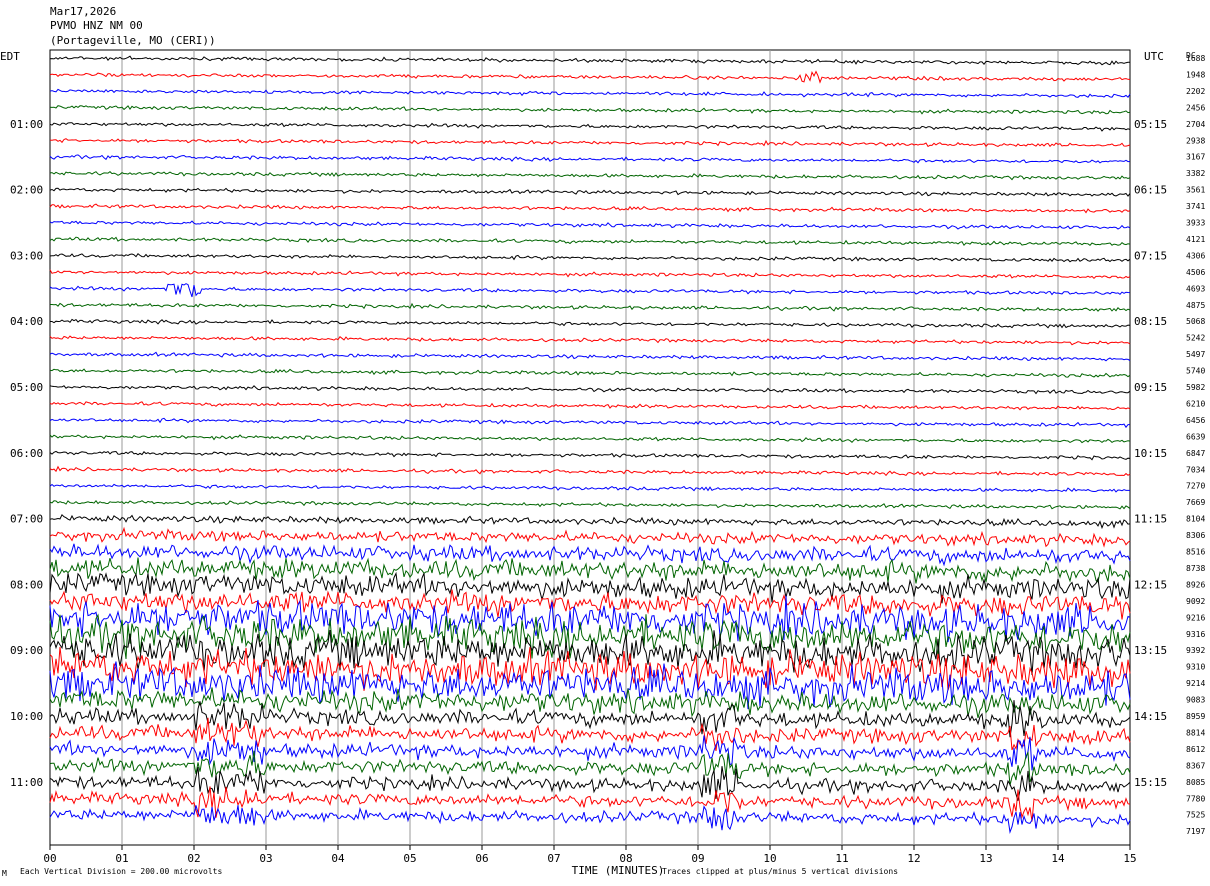  Describe the element at coordinates (1195, 782) in the screenshot. I see `dc-offset-label: 8085` at that location.